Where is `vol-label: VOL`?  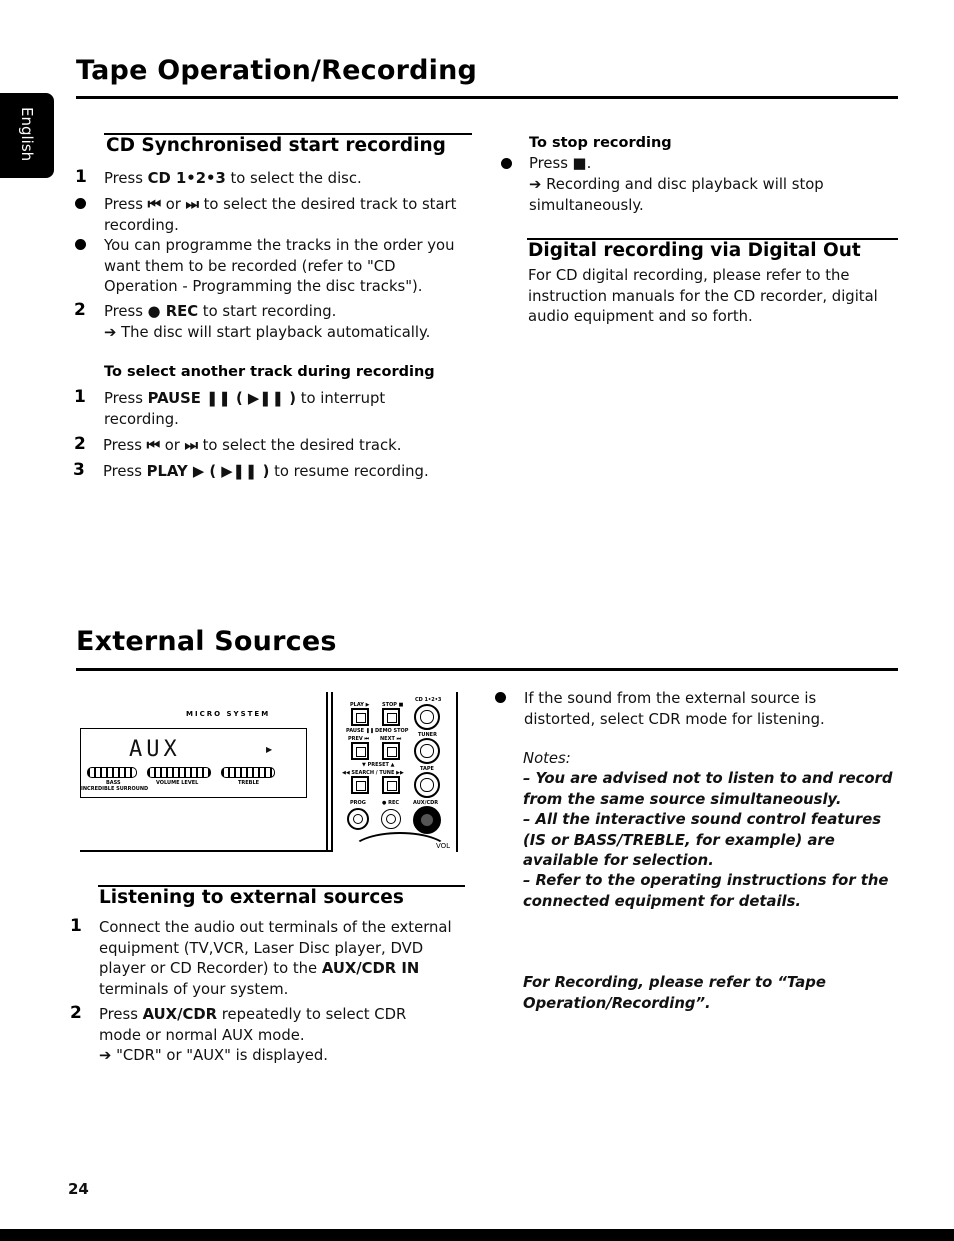 vol-label: VOL is located at coordinates (443, 846).